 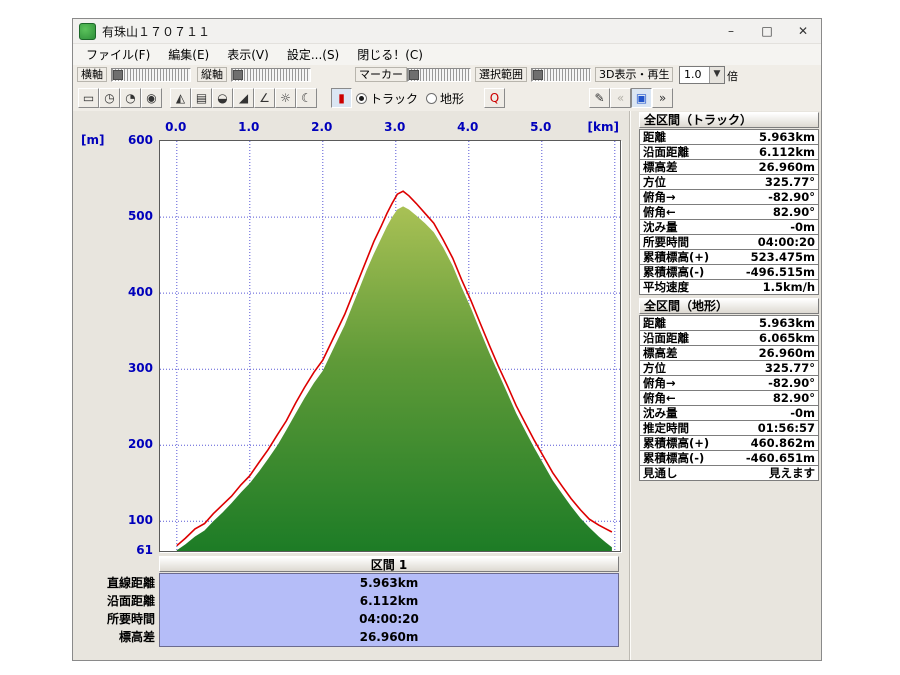 What do you see at coordinates (793, 212) in the screenshot?
I see `track-row-value: 82.90°` at bounding box center [793, 212].